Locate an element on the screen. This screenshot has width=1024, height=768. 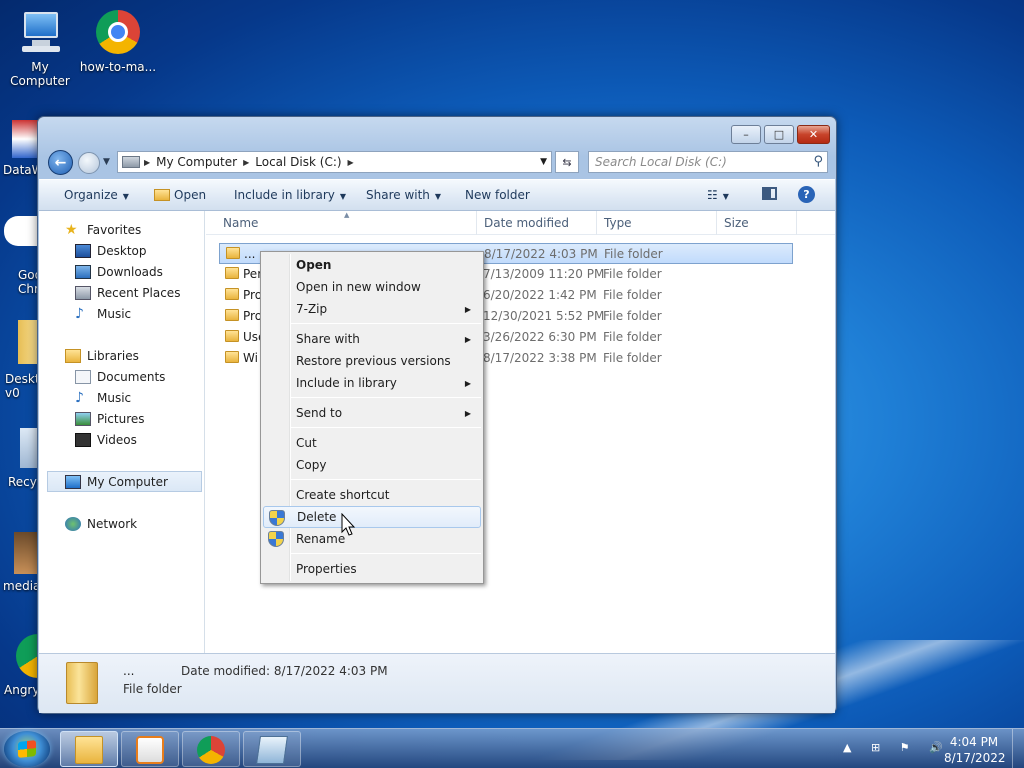
share-with-button: Share with ▼ is located at coordinates (403, 195).